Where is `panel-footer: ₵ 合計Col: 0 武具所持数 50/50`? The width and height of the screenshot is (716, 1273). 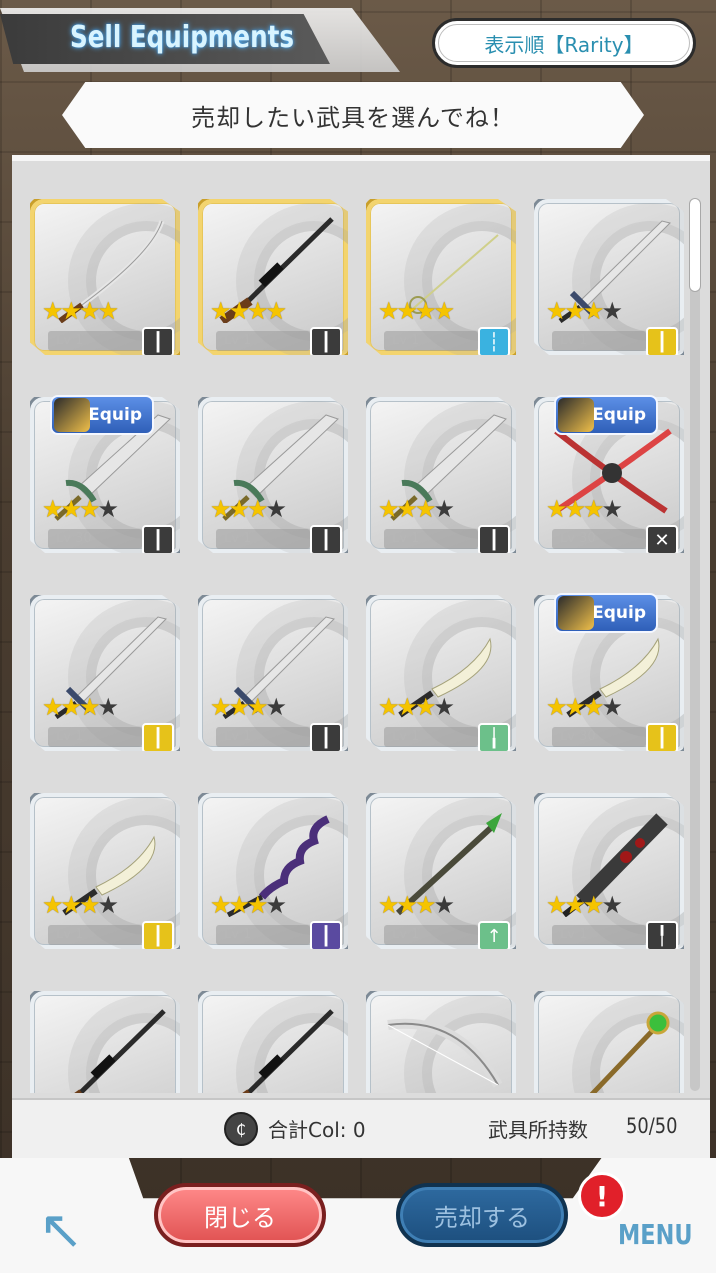
panel-footer: ₵ 合計Col: 0 武具所持数 50/50 is located at coordinates (361, 1128).